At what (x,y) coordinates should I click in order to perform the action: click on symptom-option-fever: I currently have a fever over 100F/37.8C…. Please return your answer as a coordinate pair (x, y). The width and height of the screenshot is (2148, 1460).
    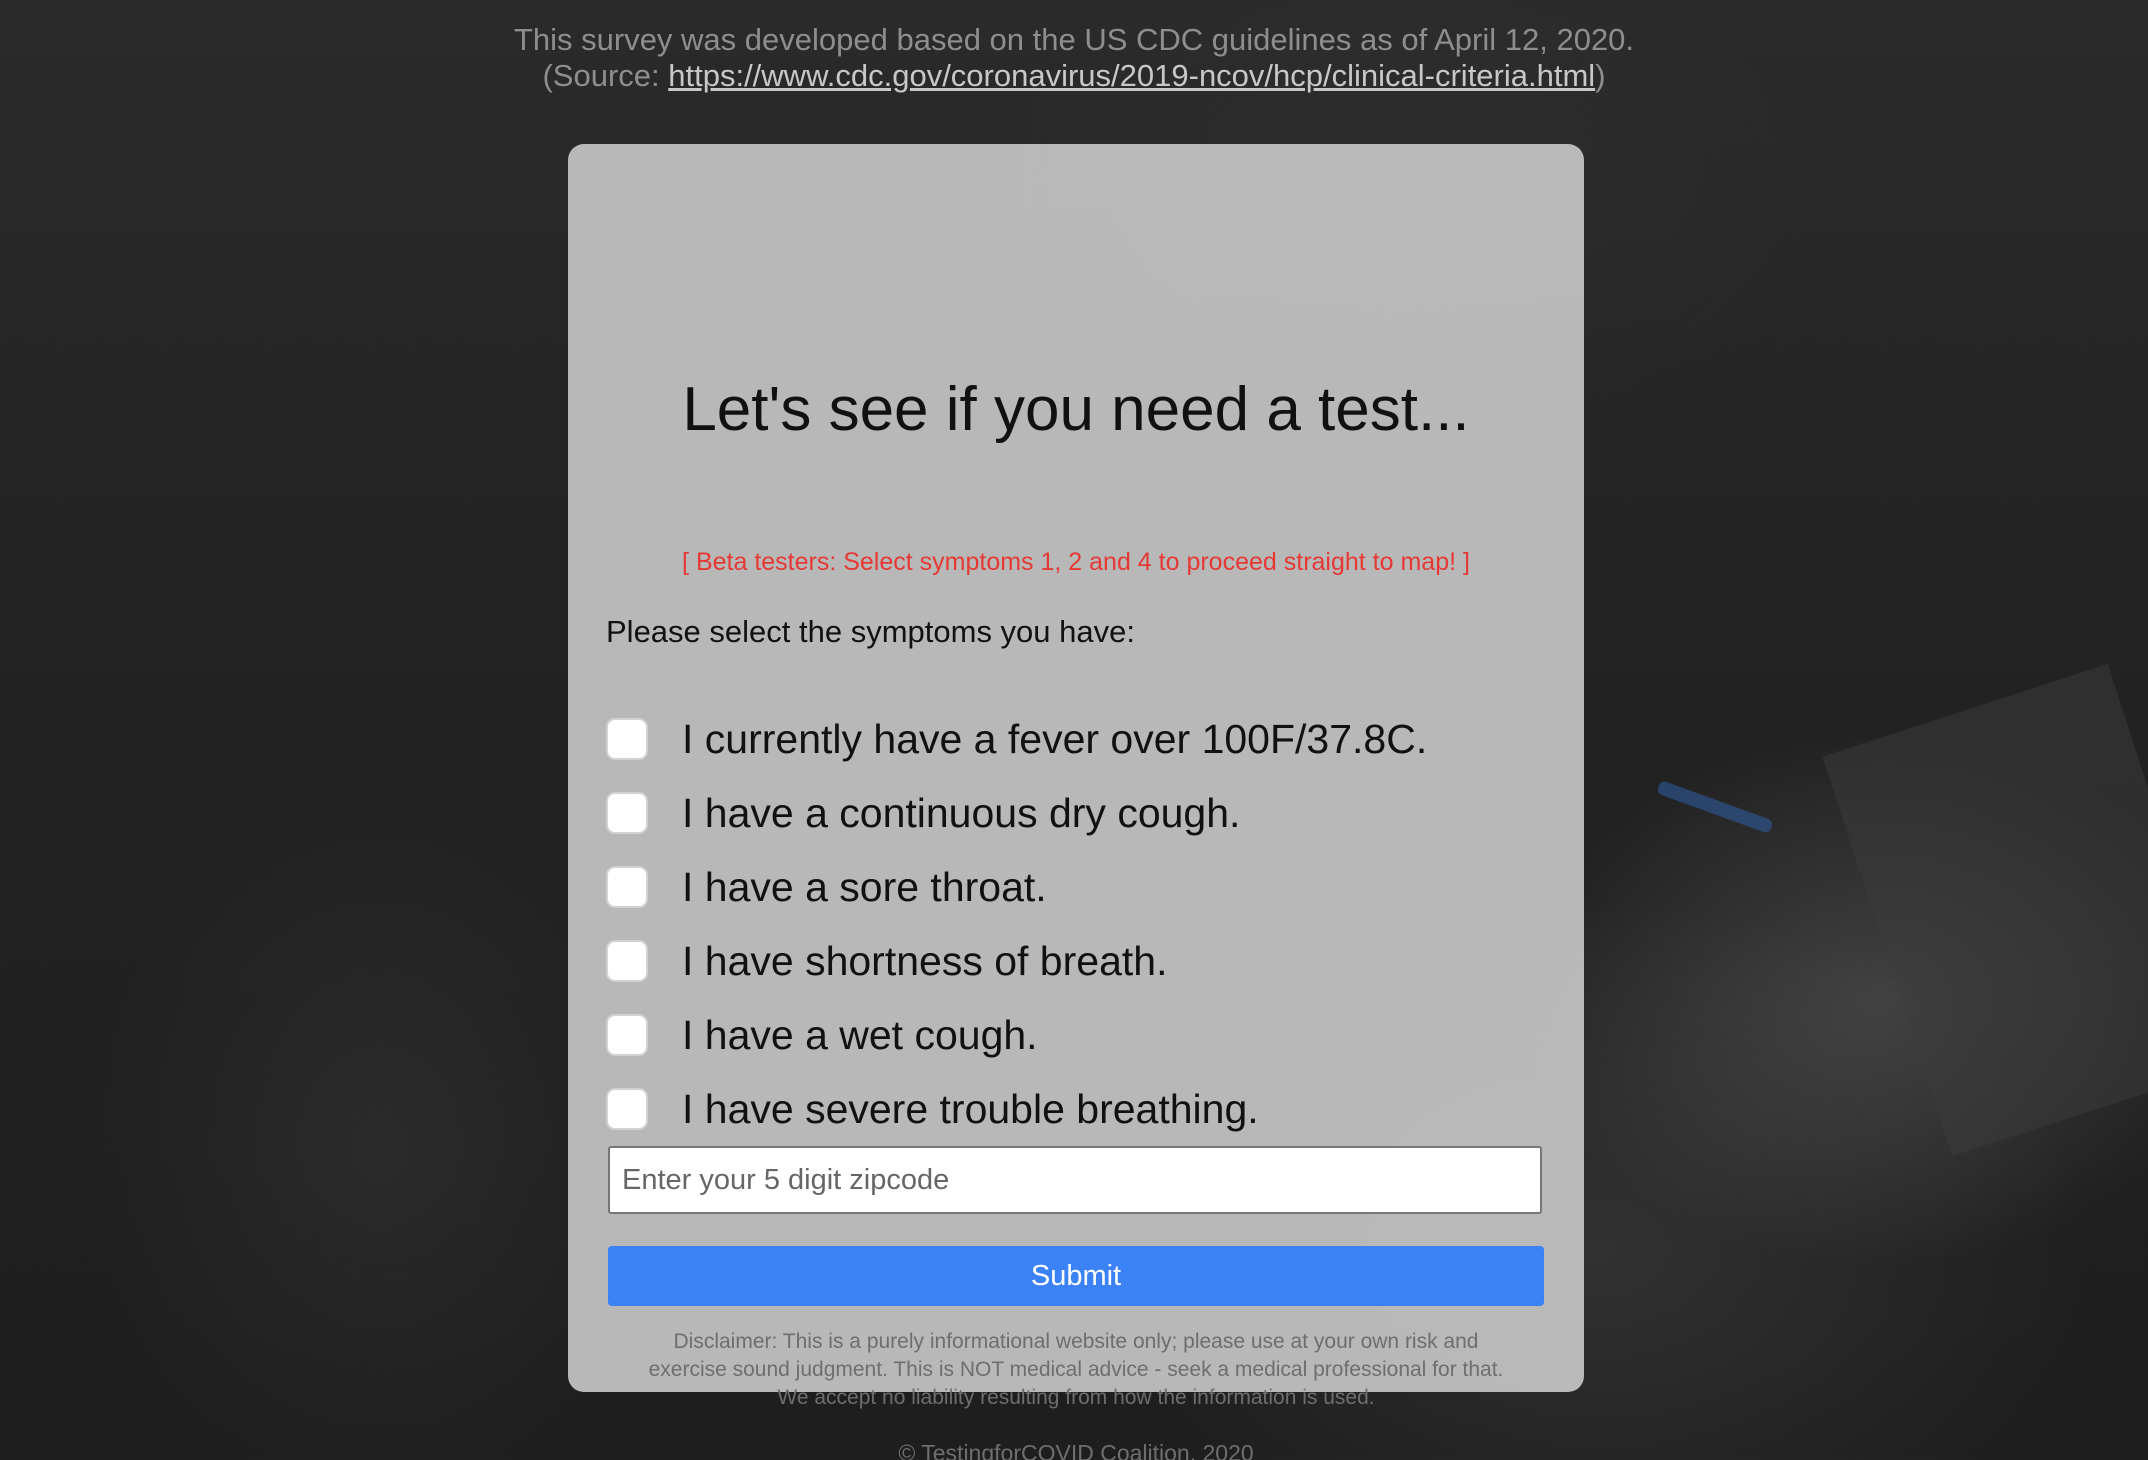
    Looking at the image, I should click on (1076, 739).